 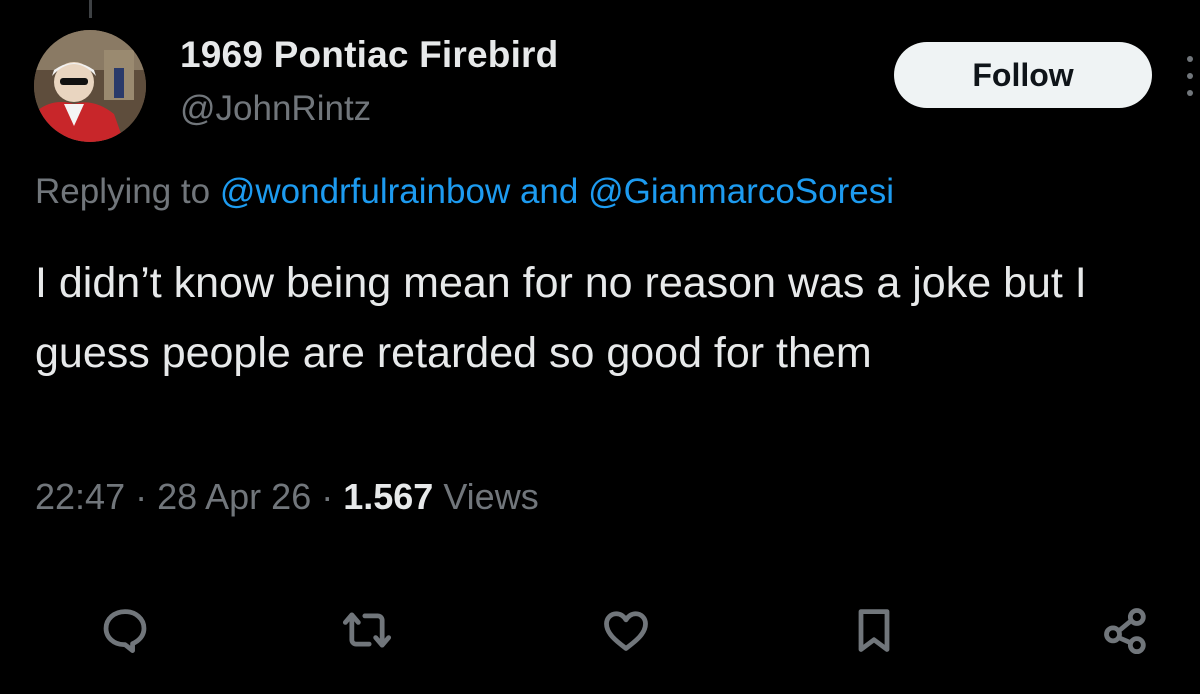 I want to click on share-button, so click(x=1126, y=630).